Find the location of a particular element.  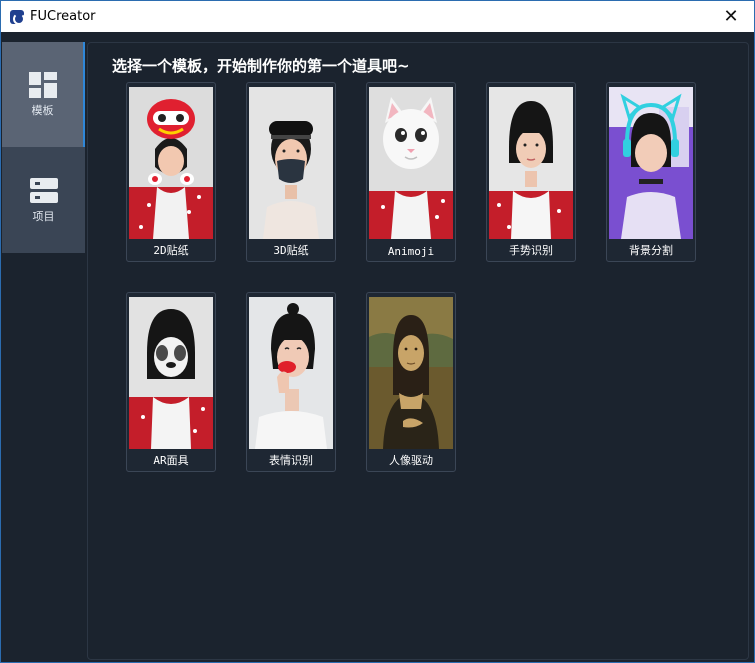

template-label: 3D贴纸 is located at coordinates (291, 250).